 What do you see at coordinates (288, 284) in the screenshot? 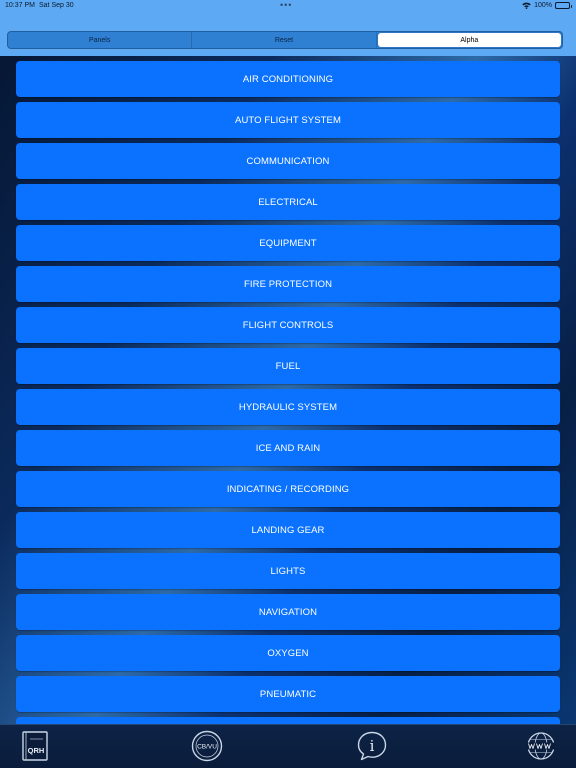
I see `list-item-fire-protection: FIRE PROTECTION` at bounding box center [288, 284].